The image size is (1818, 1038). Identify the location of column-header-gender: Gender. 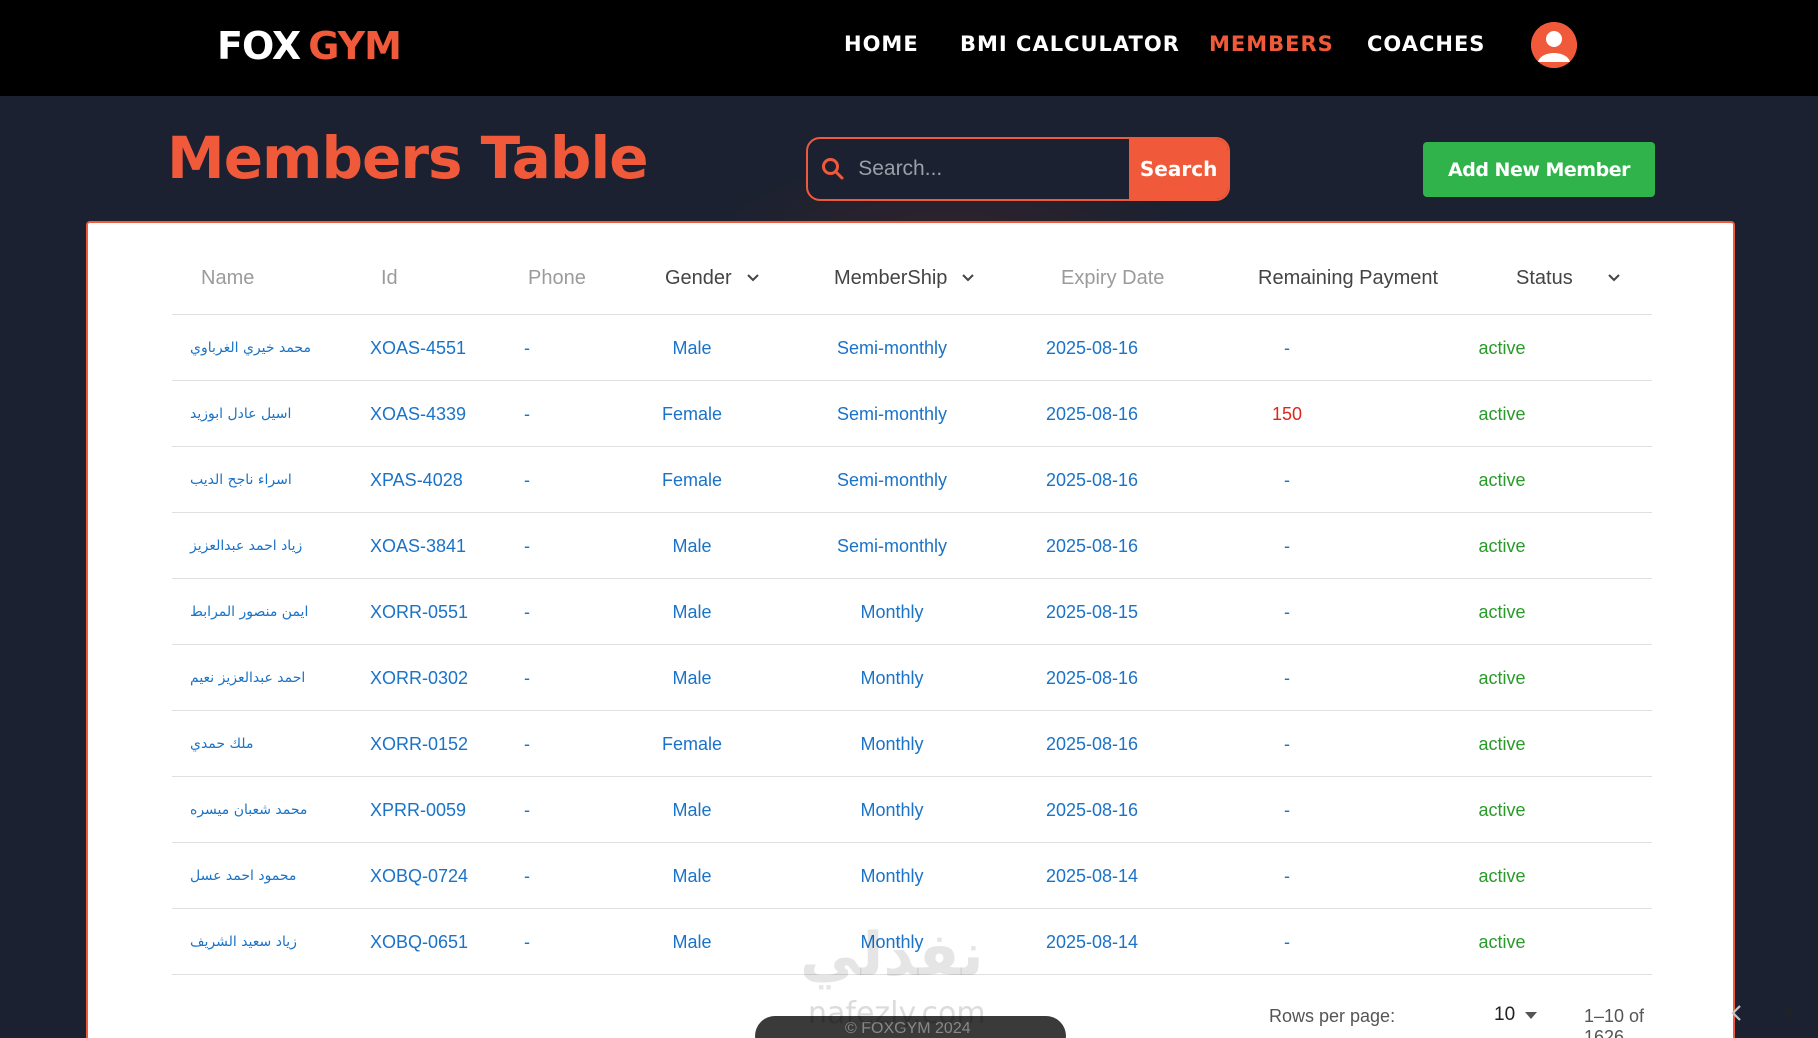
(712, 278).